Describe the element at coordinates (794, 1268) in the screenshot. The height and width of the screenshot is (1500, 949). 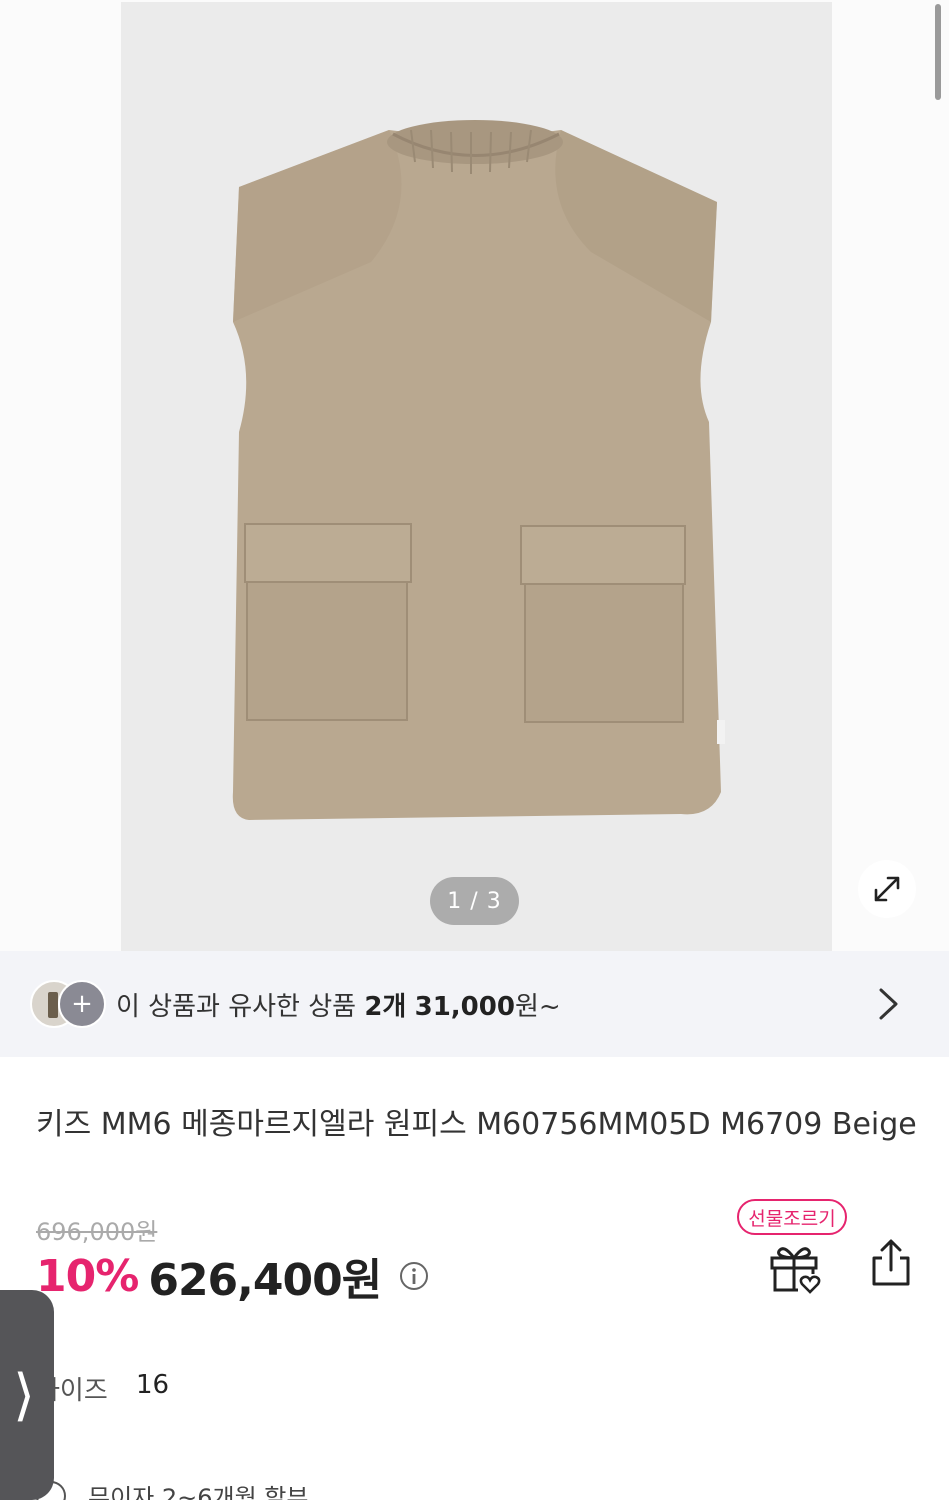
I see `gift-icon` at that location.